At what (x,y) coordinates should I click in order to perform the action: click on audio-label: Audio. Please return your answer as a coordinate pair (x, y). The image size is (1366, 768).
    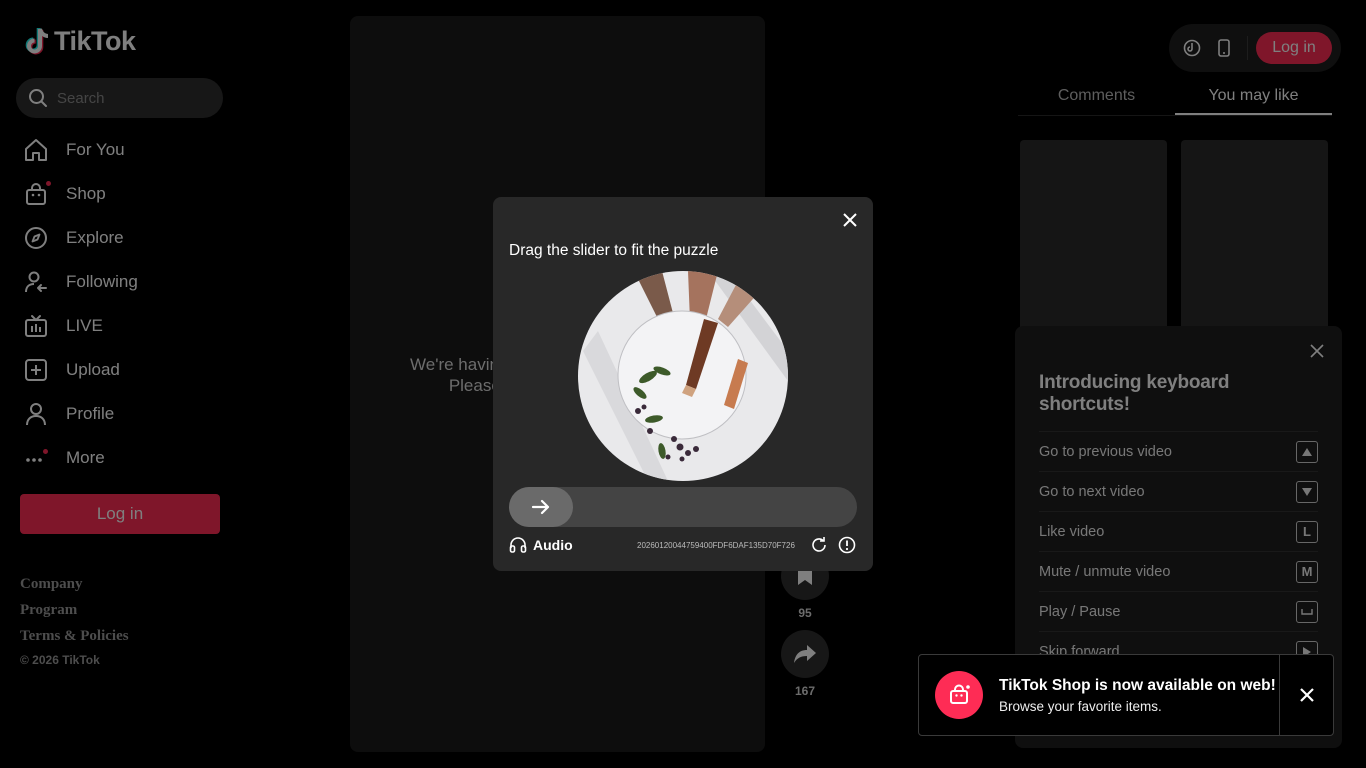
    Looking at the image, I should click on (553, 545).